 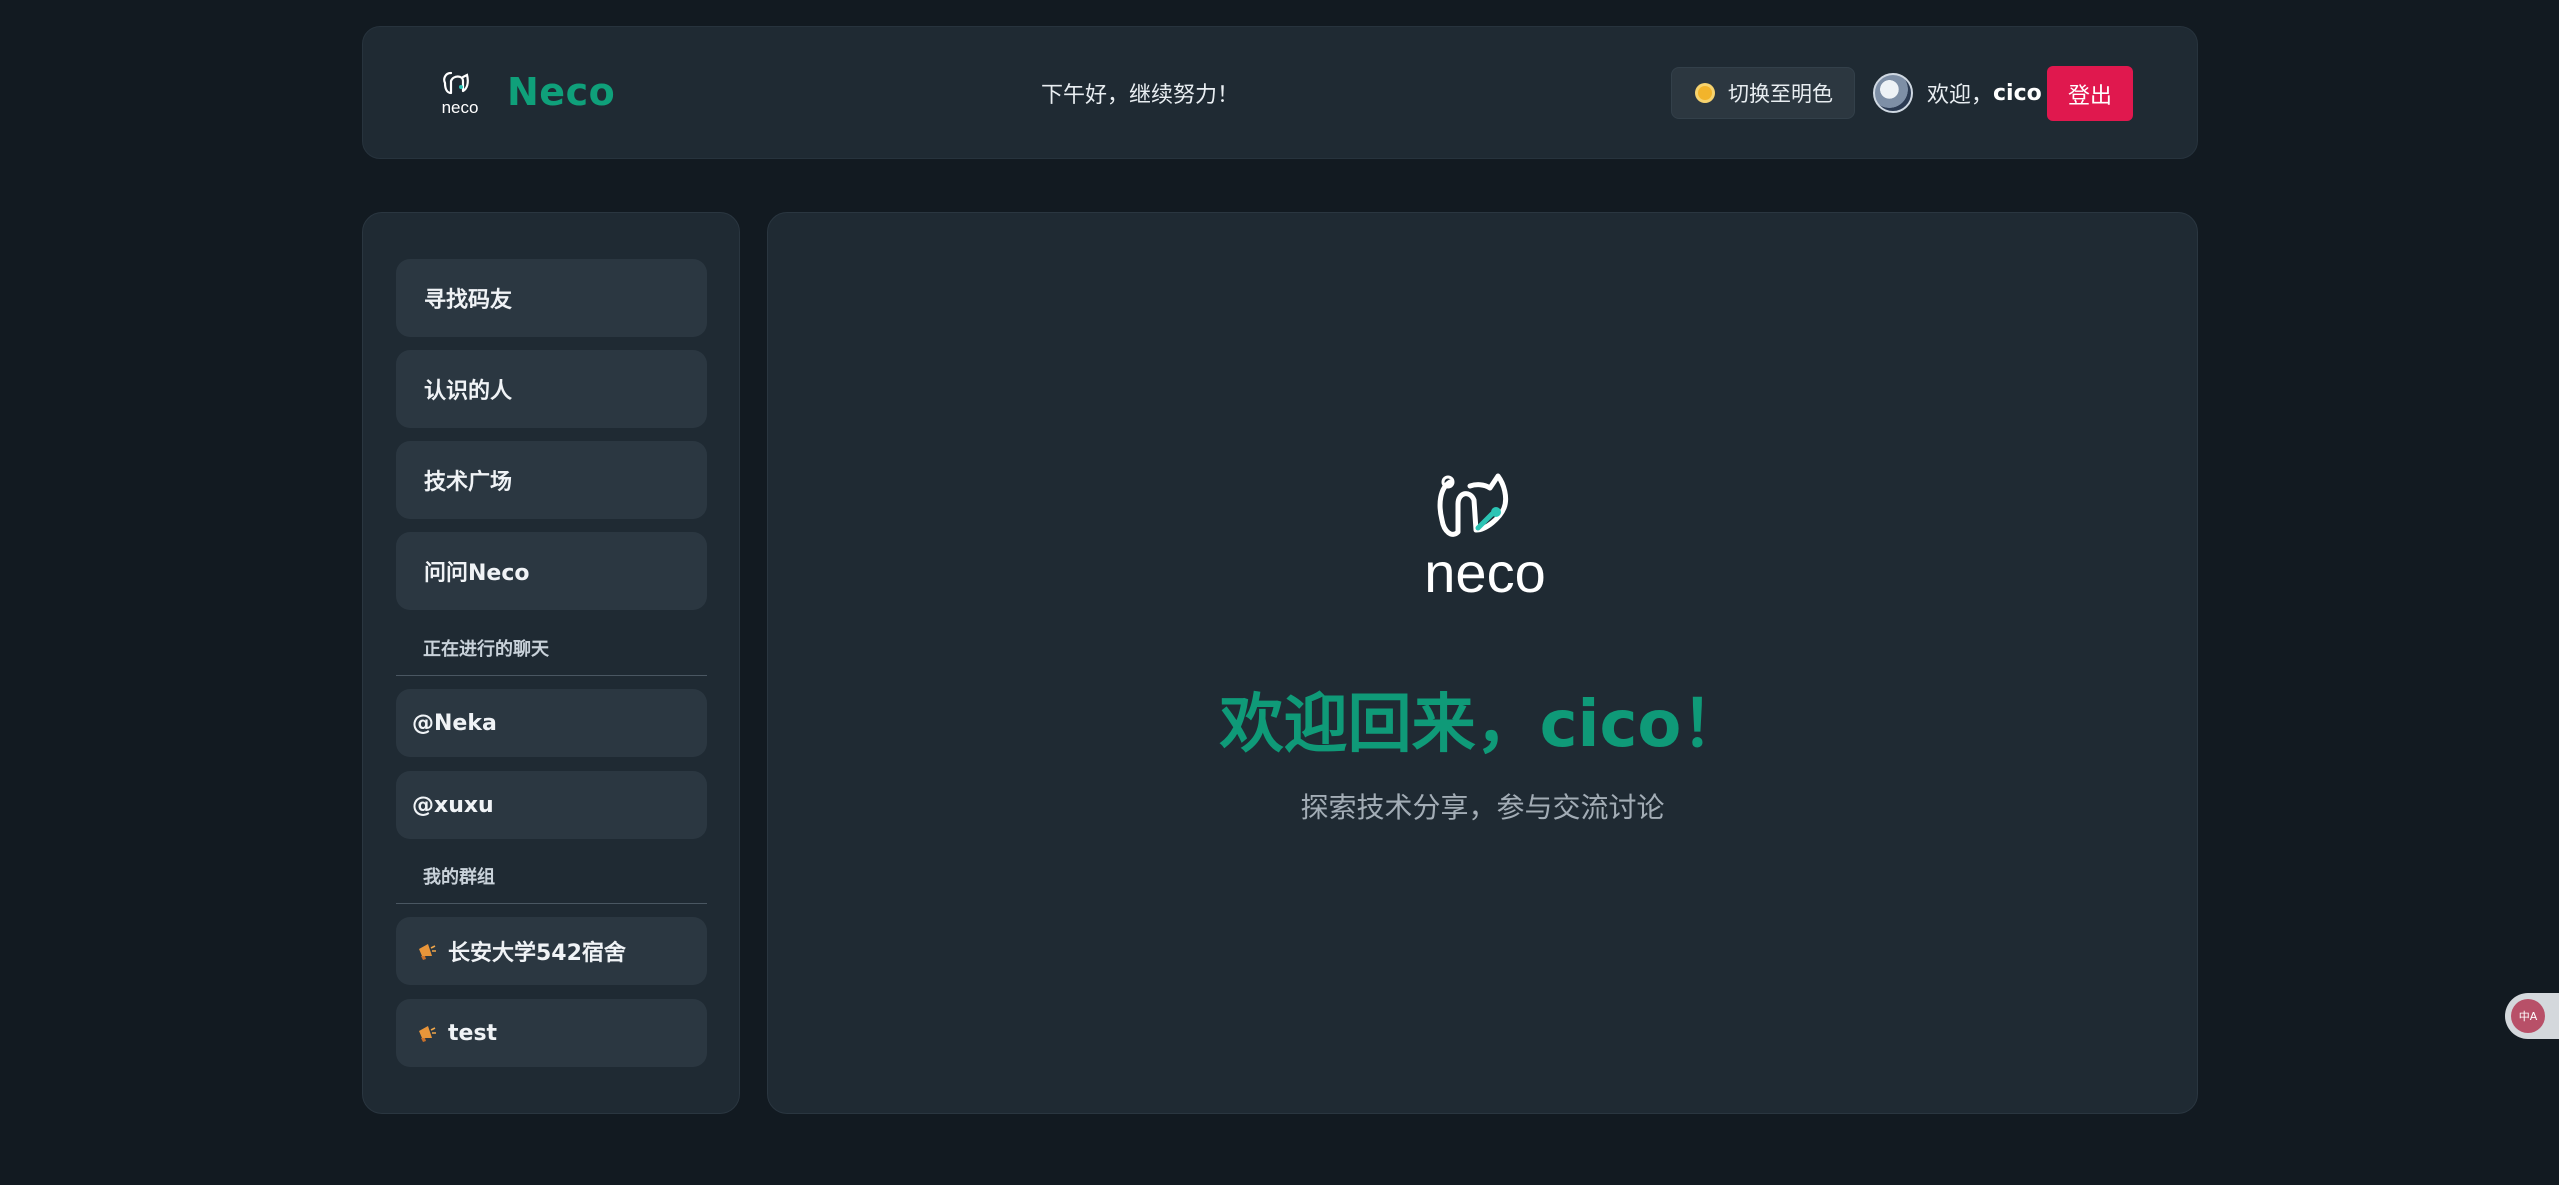 I want to click on translate-widget: 中A, so click(x=2532, y=1016).